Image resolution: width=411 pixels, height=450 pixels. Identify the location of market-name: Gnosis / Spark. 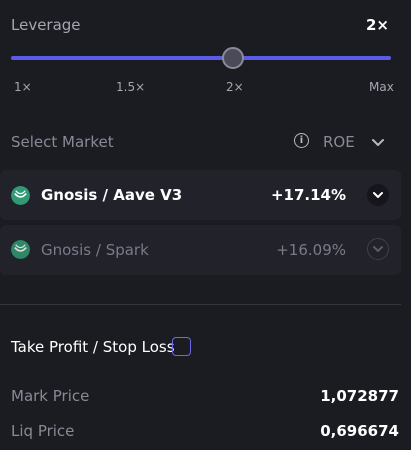
(95, 250).